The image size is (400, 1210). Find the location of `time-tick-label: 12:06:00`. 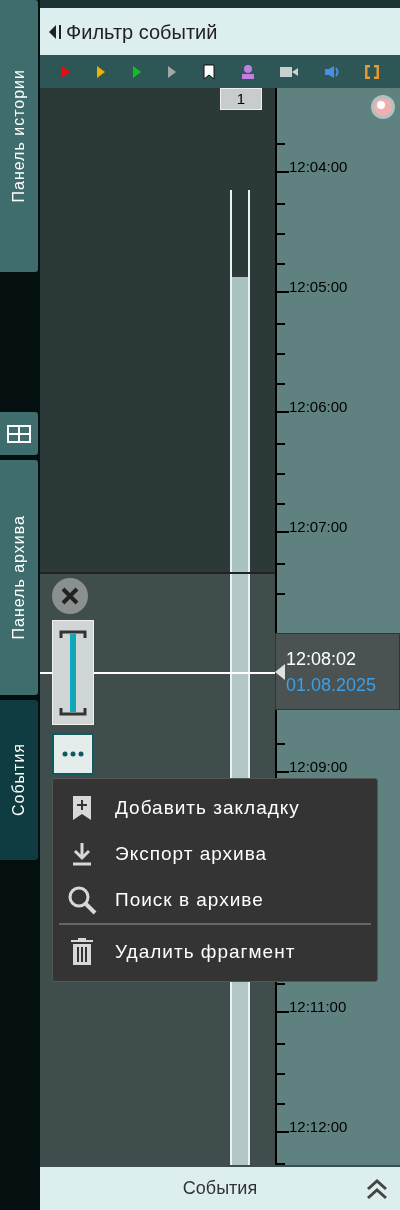

time-tick-label: 12:06:00 is located at coordinates (318, 406).